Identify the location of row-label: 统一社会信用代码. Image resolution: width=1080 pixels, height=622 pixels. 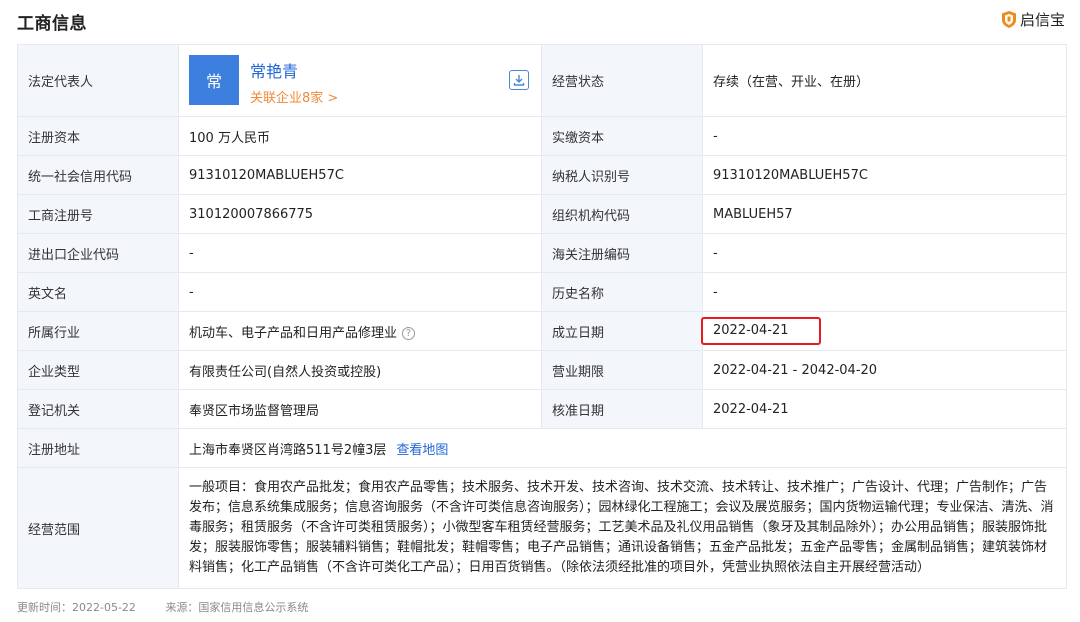
(98, 175).